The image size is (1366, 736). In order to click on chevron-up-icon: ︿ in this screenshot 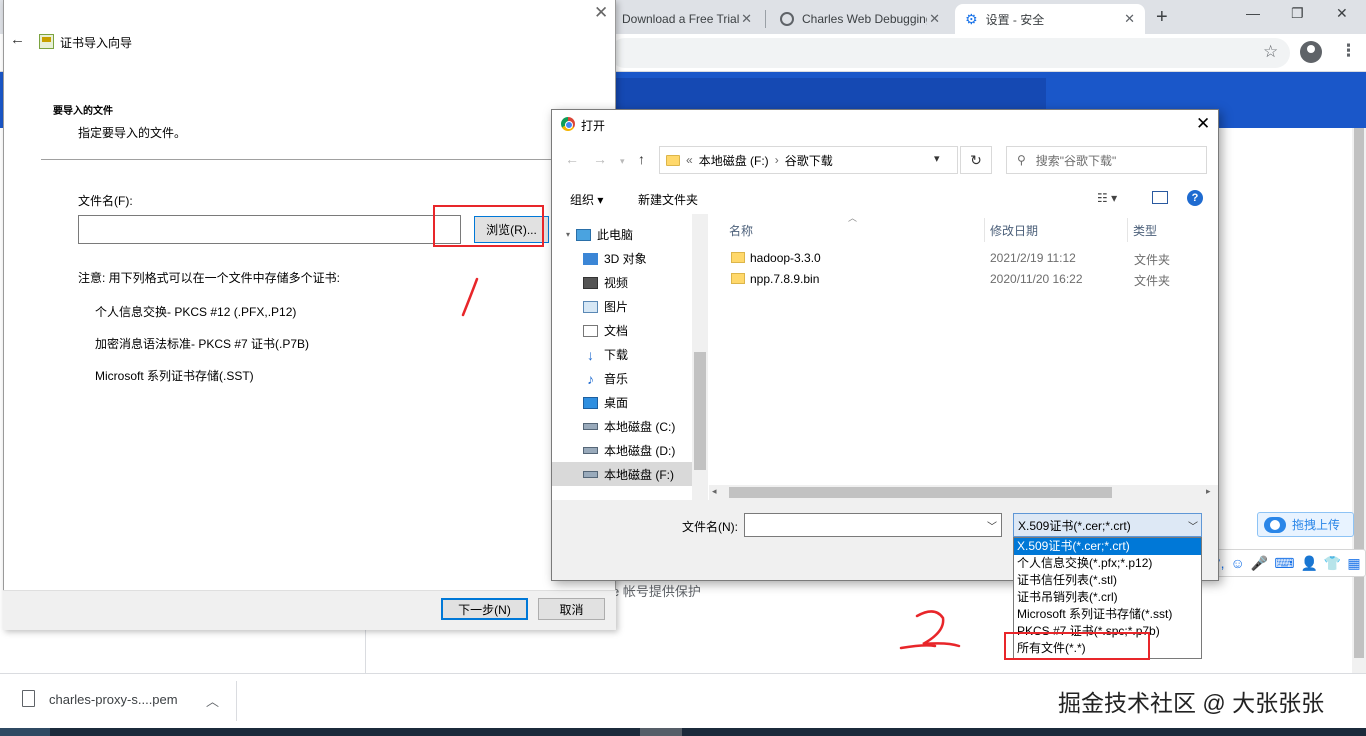, I will do `click(212, 700)`.